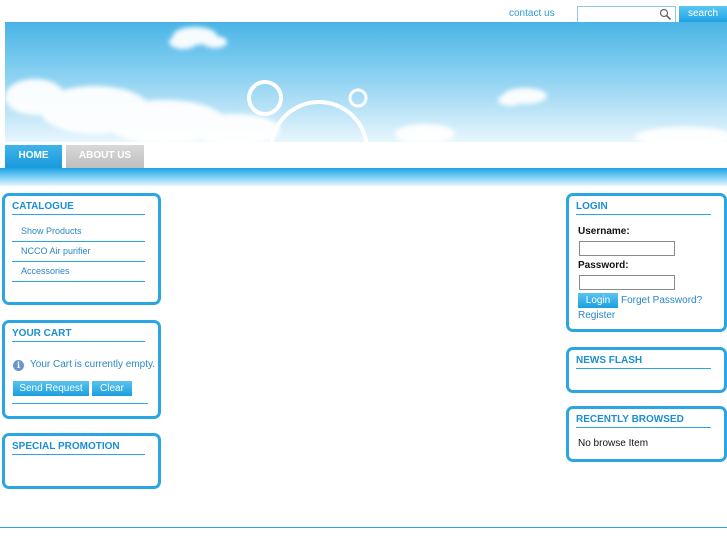  Describe the element at coordinates (627, 282) in the screenshot. I see `password-field` at that location.